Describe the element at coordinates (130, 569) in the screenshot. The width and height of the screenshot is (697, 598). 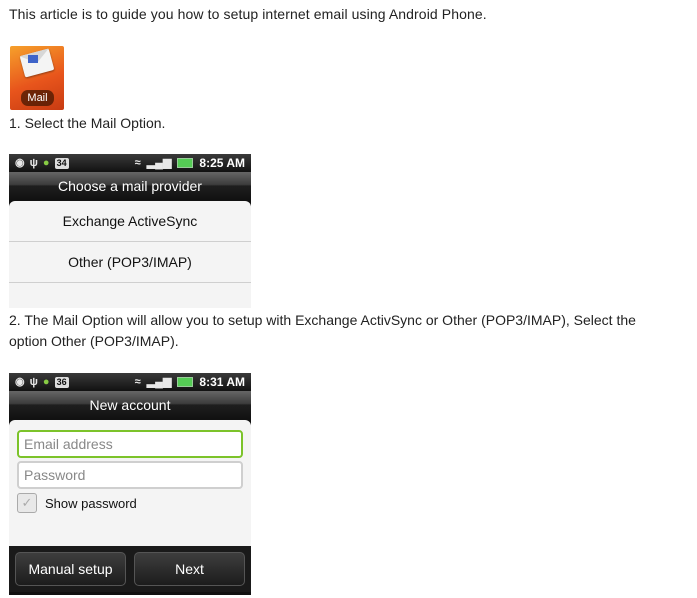
I see `button-bar: Manual setup Next` at that location.